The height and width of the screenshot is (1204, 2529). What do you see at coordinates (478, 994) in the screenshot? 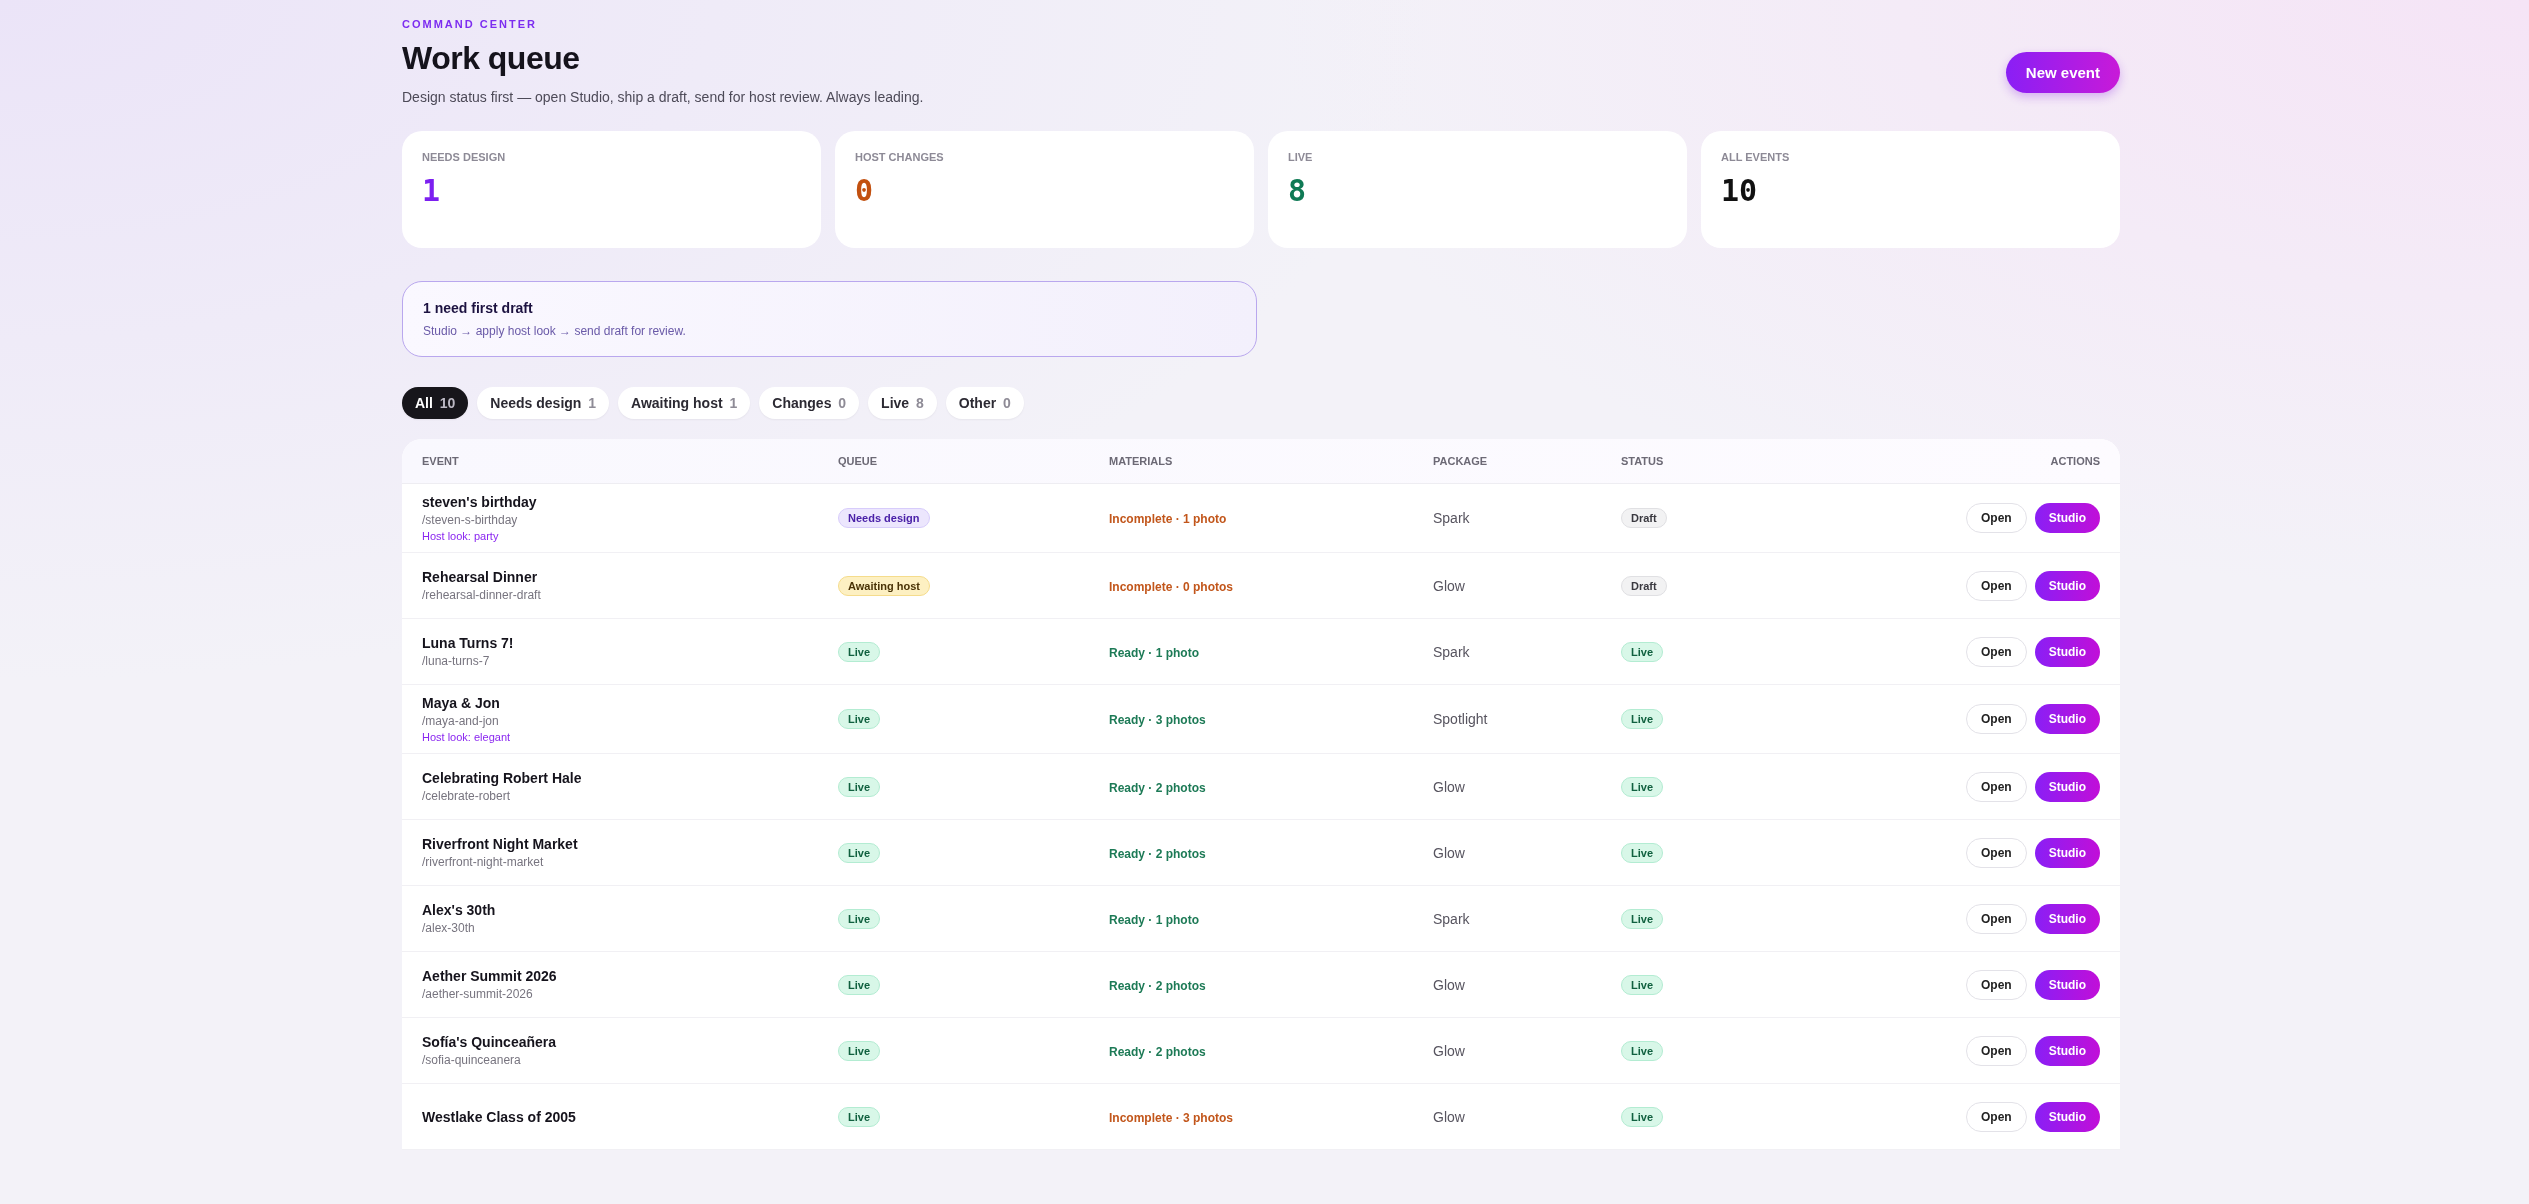
I see `event-slug: /aether-summit-2026` at bounding box center [478, 994].